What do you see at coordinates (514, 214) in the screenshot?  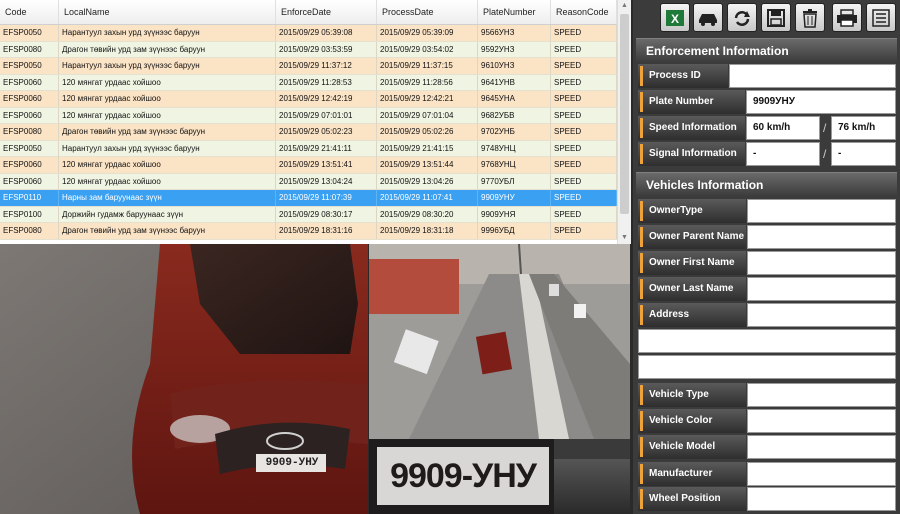 I see `table-cell-platenumber: 9909УНЯ` at bounding box center [514, 214].